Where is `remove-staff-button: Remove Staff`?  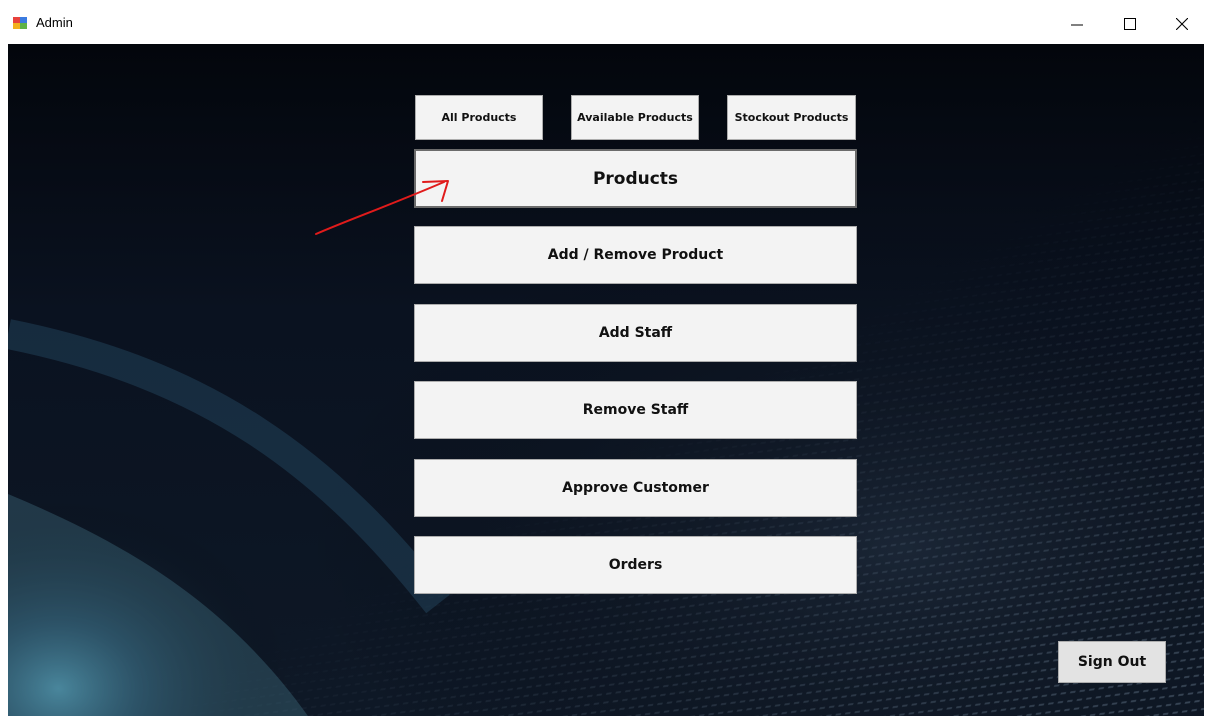 remove-staff-button: Remove Staff is located at coordinates (635, 410).